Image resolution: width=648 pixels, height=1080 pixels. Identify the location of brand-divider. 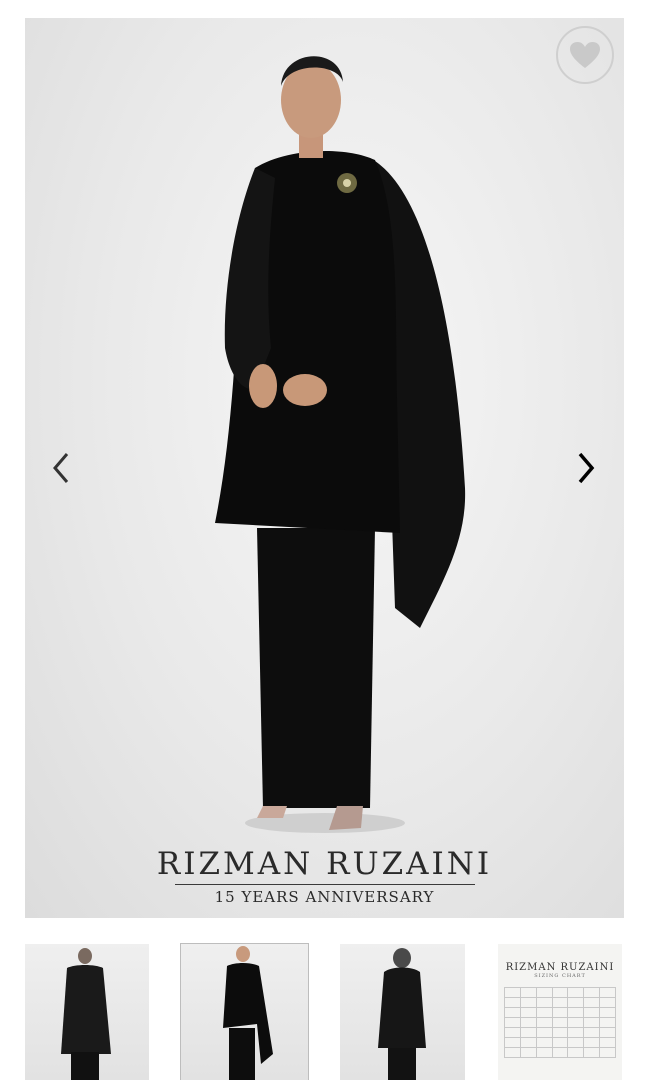
(324, 884).